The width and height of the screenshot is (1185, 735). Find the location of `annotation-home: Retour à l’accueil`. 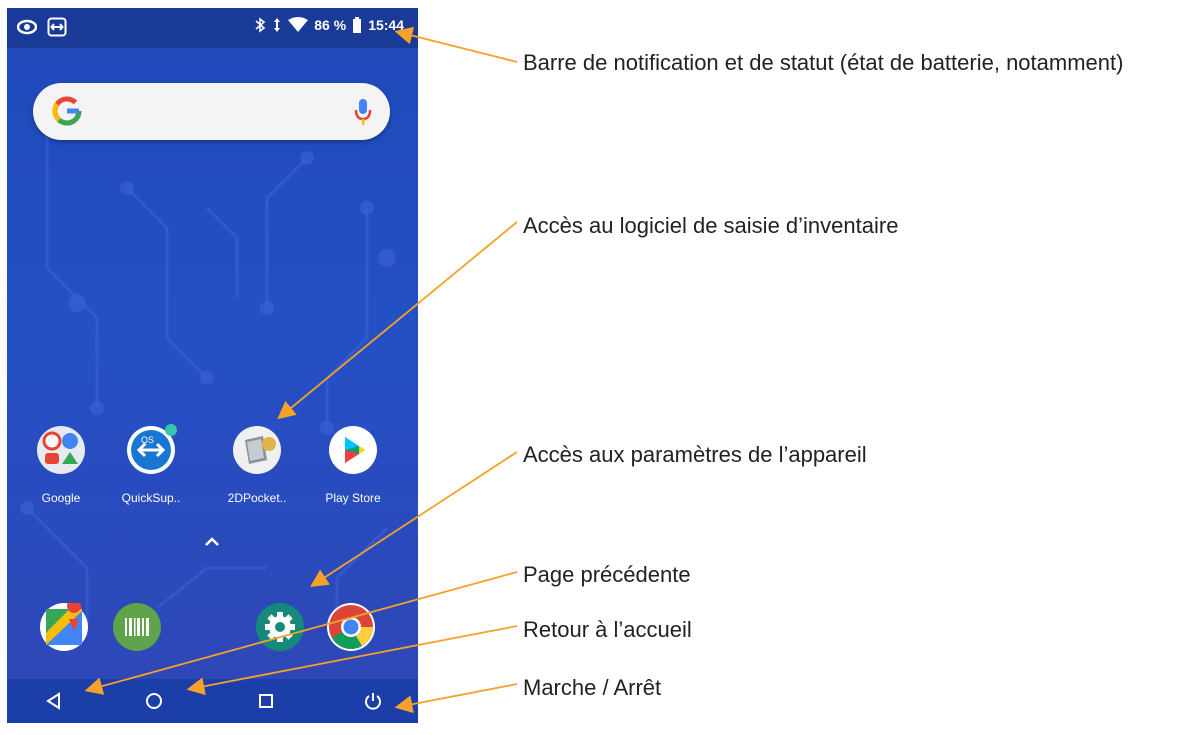

annotation-home: Retour à l’accueil is located at coordinates (607, 629).